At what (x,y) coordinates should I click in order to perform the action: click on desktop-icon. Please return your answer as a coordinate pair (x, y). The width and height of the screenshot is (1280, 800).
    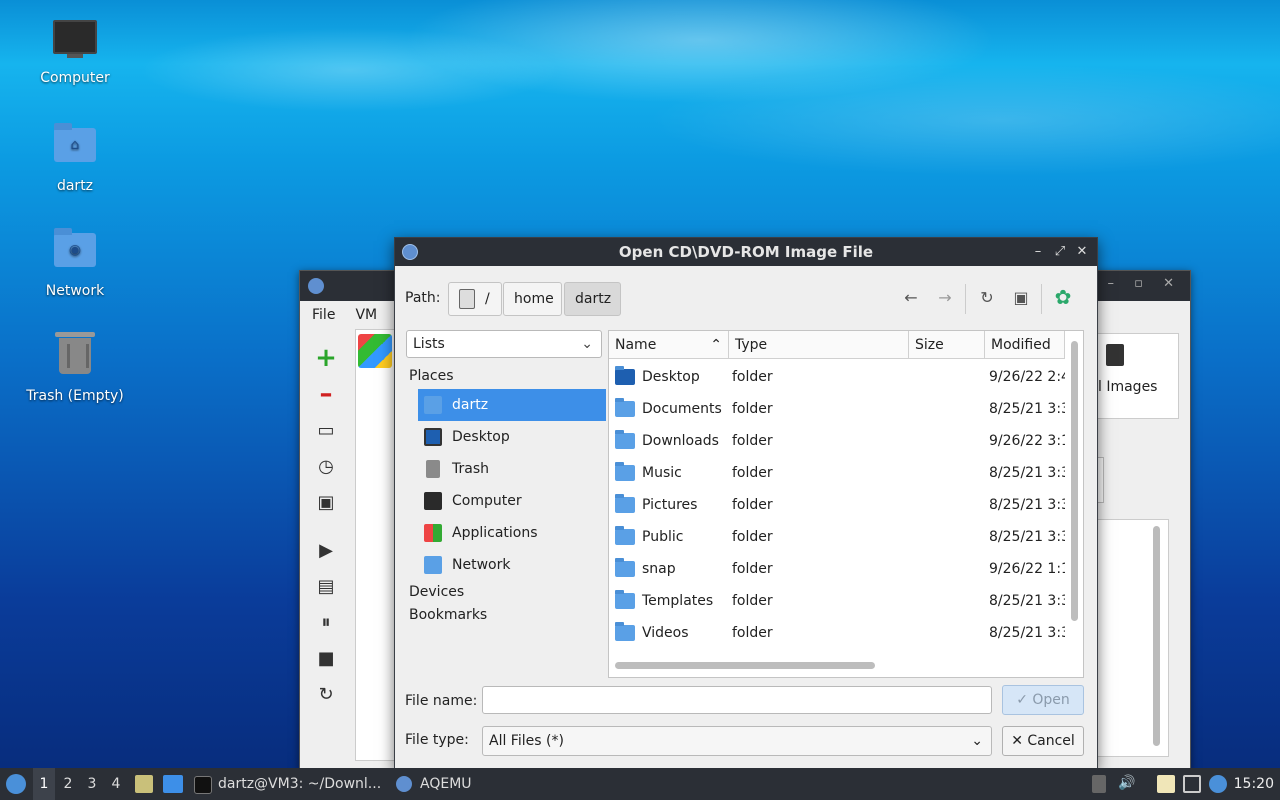
    Looking at the image, I should click on (433, 437).